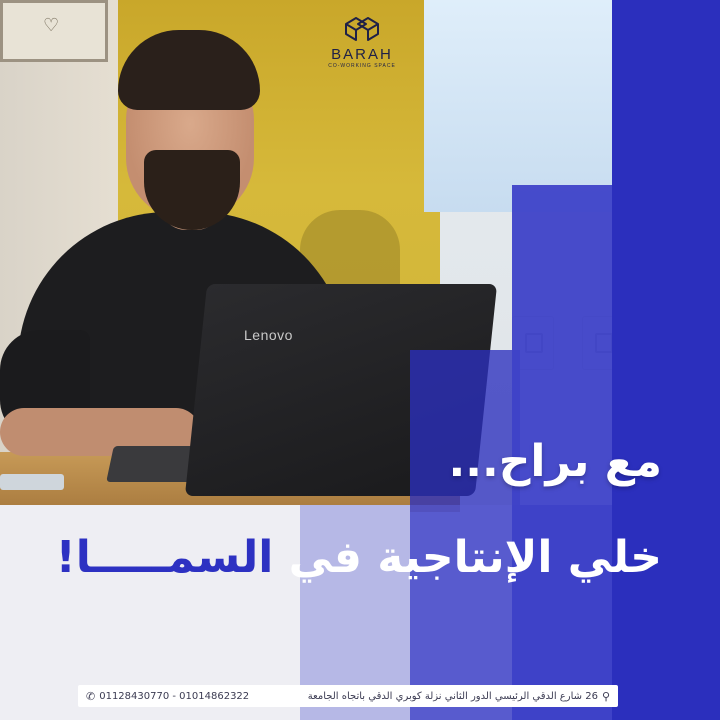 Image resolution: width=720 pixels, height=720 pixels. What do you see at coordinates (362, 66) in the screenshot?
I see `brand-tagline: CO-WORKING SPACE` at bounding box center [362, 66].